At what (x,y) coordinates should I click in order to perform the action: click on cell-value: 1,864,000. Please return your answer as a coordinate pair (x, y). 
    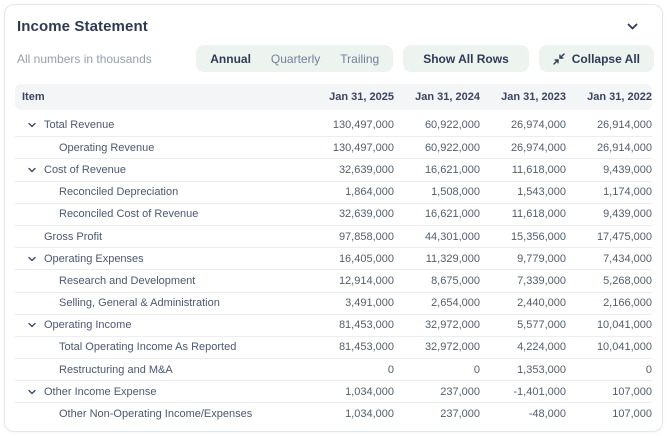
    Looking at the image, I should click on (369, 192).